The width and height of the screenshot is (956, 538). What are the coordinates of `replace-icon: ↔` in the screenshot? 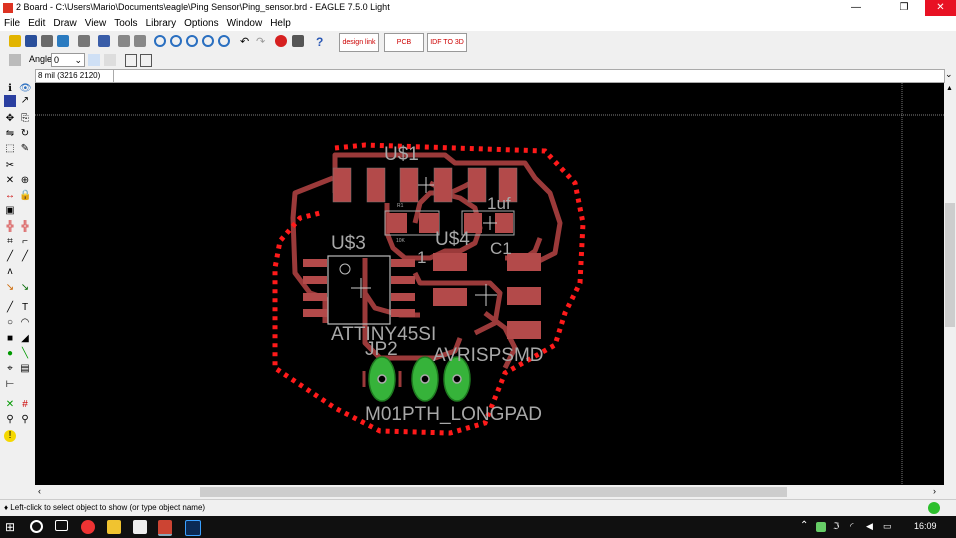 It's located at (10, 196).